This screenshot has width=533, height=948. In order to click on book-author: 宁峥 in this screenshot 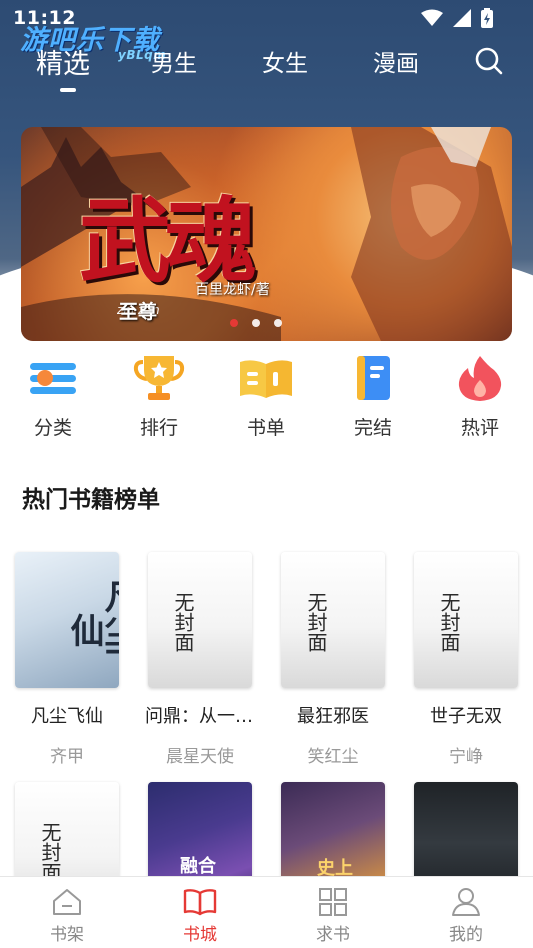, I will do `click(466, 757)`.